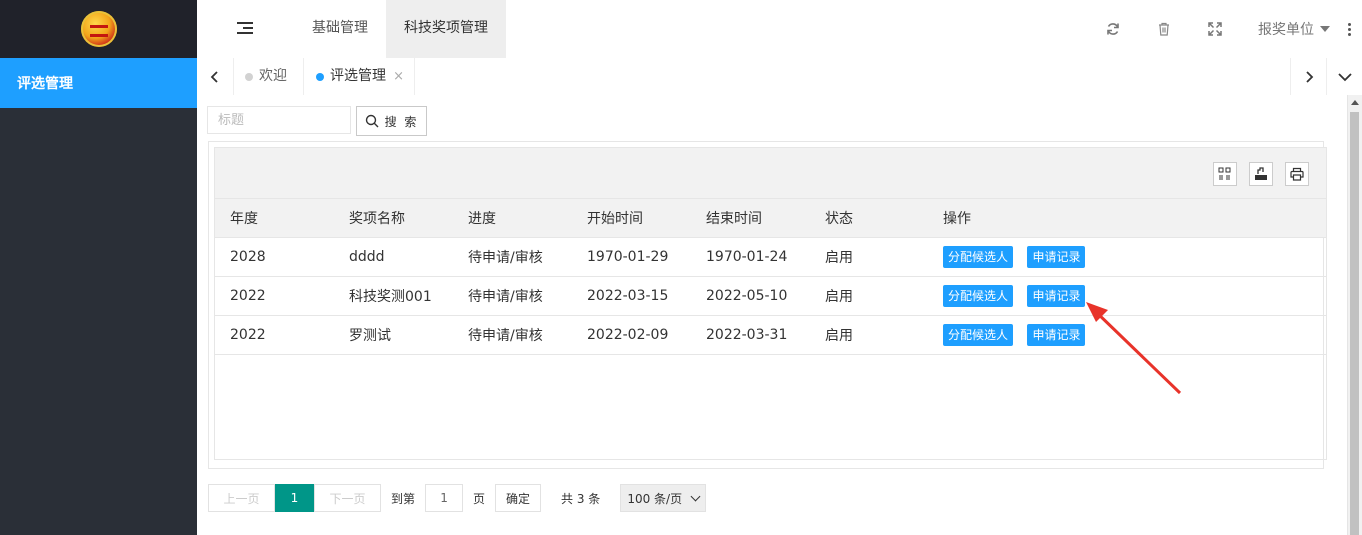  What do you see at coordinates (1355, 102) in the screenshot?
I see `scroll-up-icon` at bounding box center [1355, 102].